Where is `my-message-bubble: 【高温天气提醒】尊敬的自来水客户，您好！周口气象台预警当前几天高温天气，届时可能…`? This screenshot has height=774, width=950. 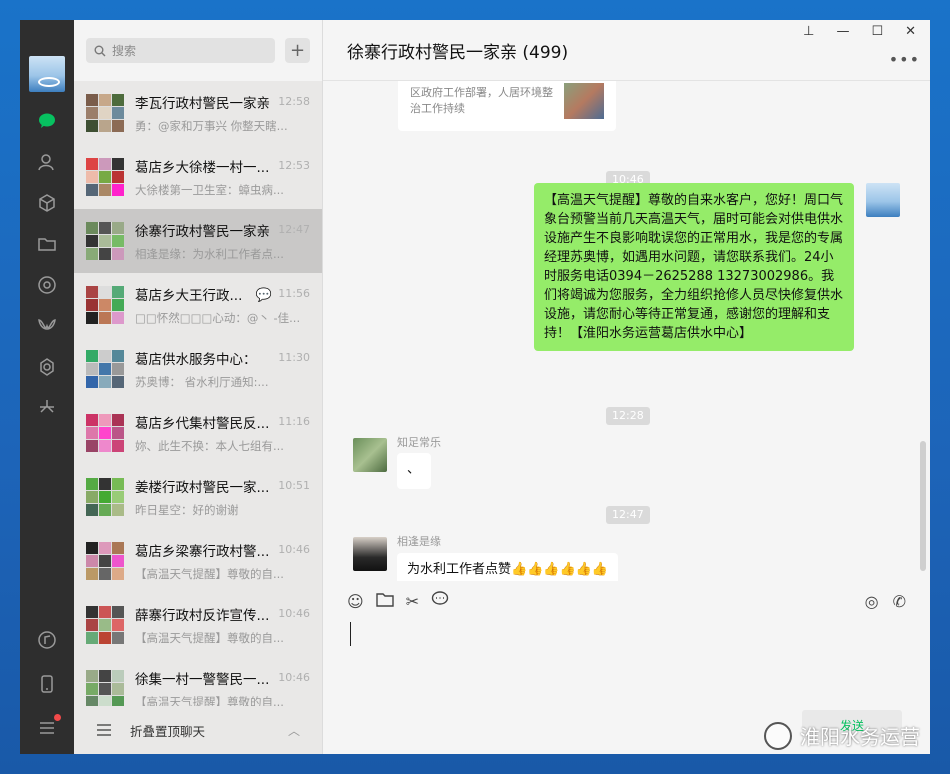 my-message-bubble: 【高温天气提醒】尊敬的自来水客户，您好！周口气象台预警当前几天高温天气，届时可能… is located at coordinates (694, 267).